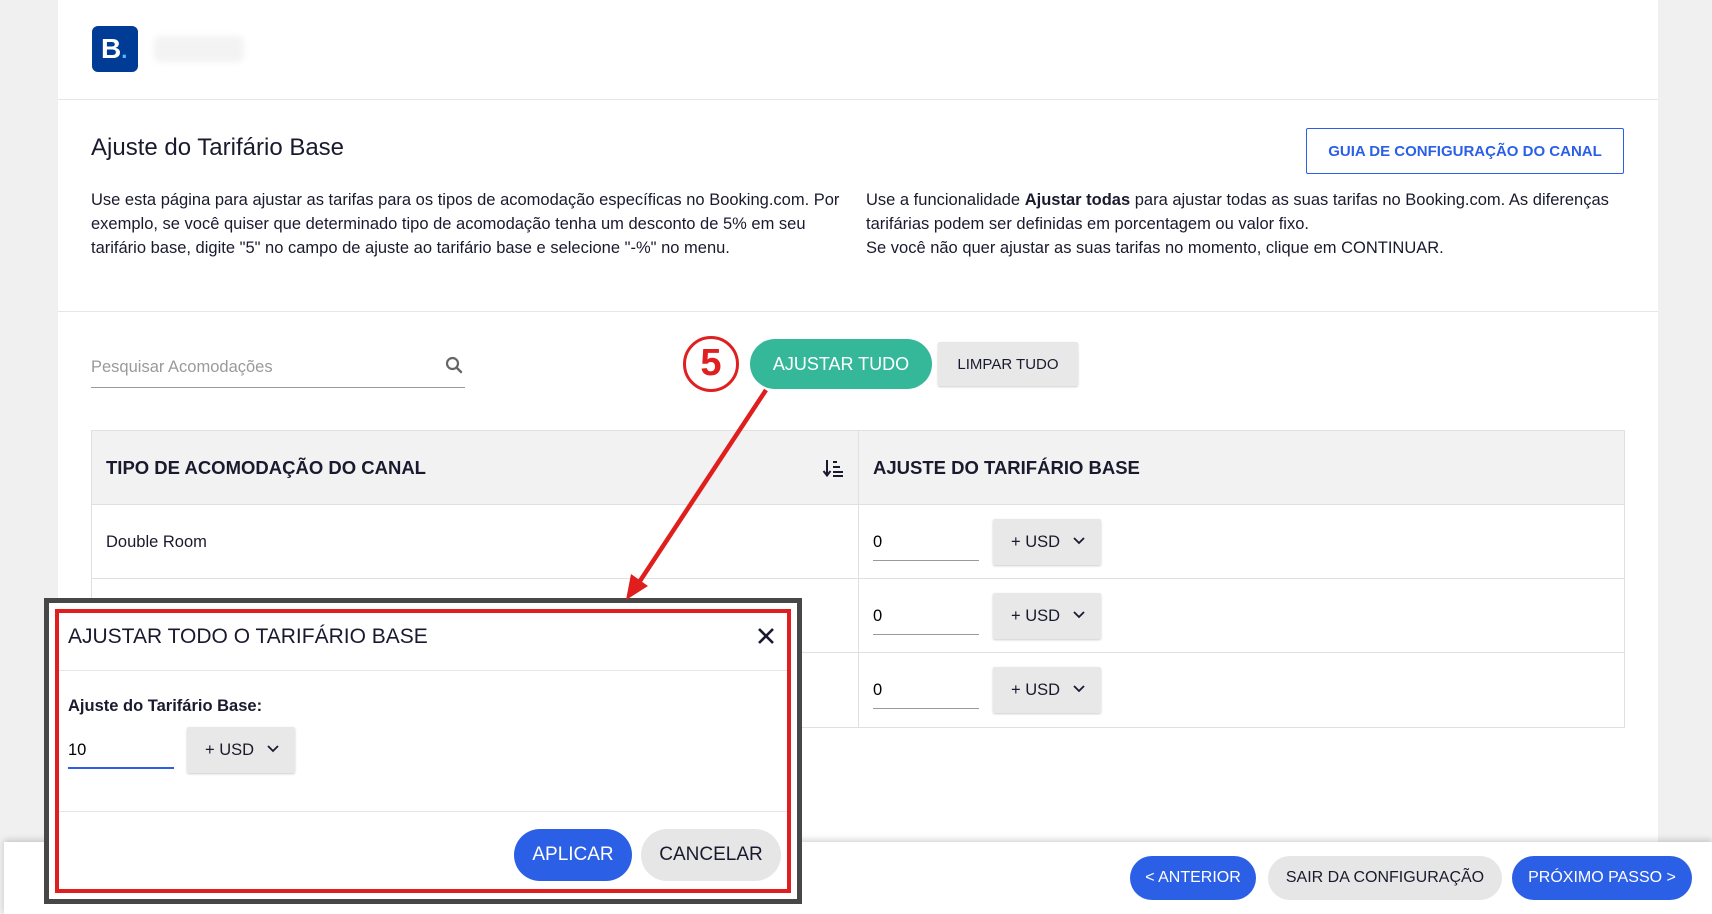 This screenshot has height=914, width=1712. Describe the element at coordinates (1008, 364) in the screenshot. I see `clear-all-button: LIMPAR TUDO` at that location.